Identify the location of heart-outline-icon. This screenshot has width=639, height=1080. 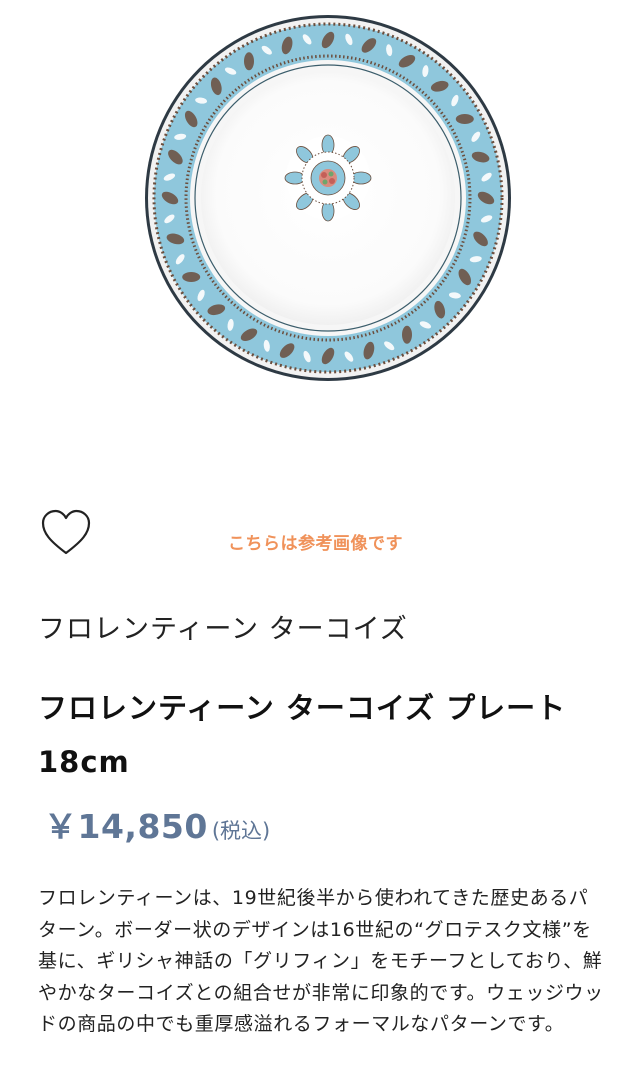
(66, 532).